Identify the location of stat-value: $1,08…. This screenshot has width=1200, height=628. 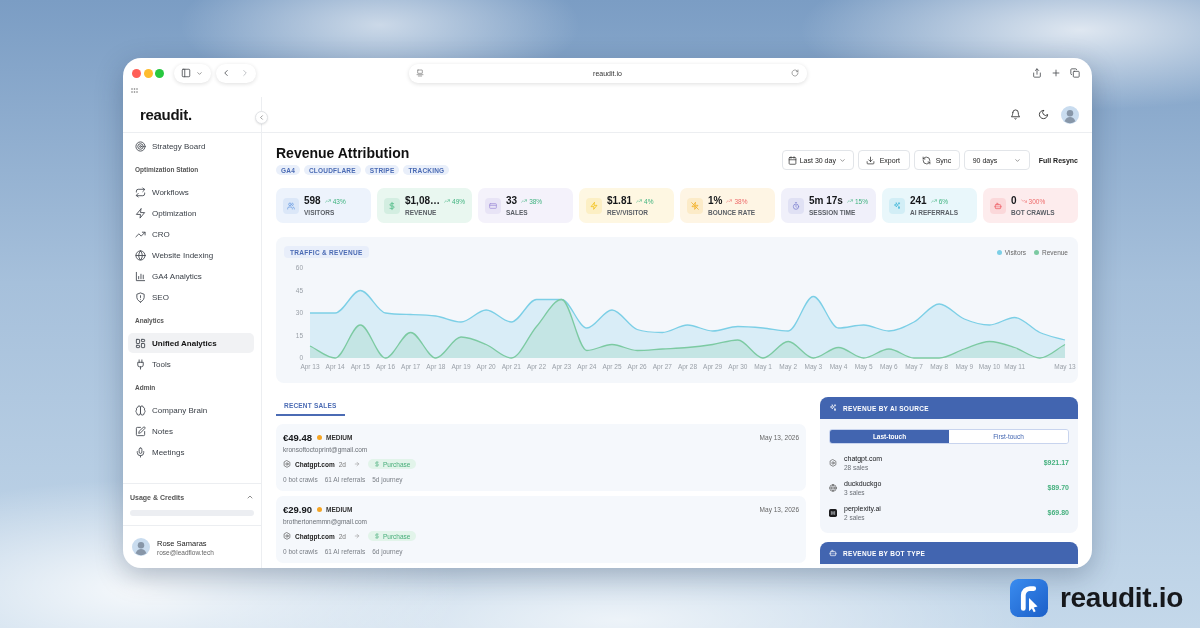
(423, 201).